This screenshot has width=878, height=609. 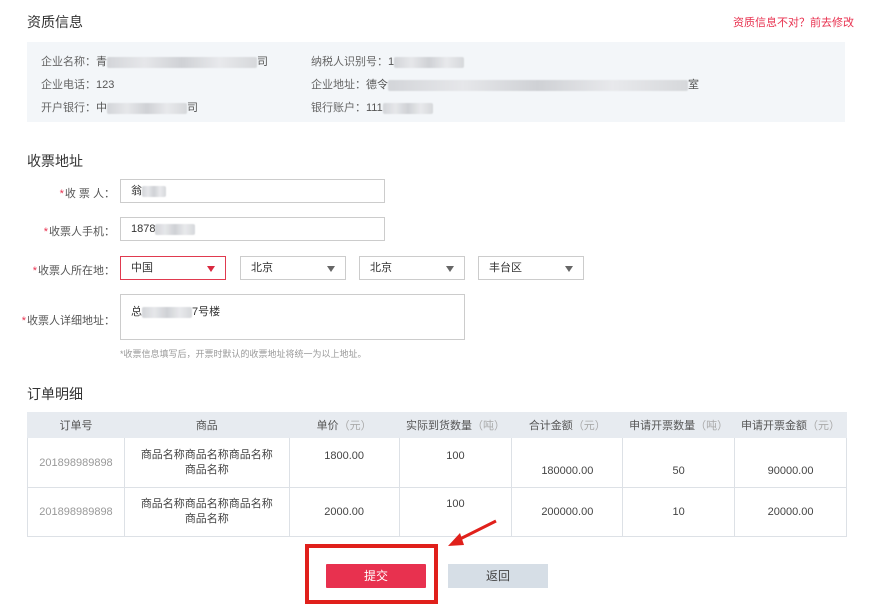 What do you see at coordinates (344, 462) in the screenshot?
I see `price-cell: 1800.00` at bounding box center [344, 462].